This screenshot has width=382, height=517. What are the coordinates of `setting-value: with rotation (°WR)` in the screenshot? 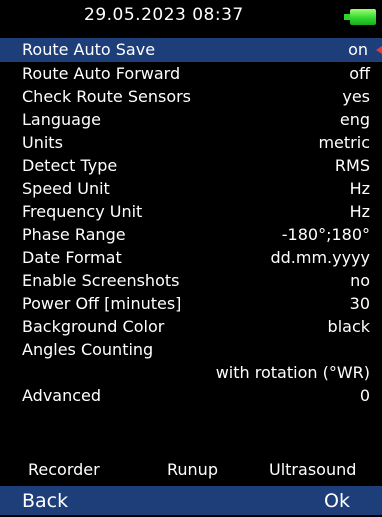 It's located at (292, 372).